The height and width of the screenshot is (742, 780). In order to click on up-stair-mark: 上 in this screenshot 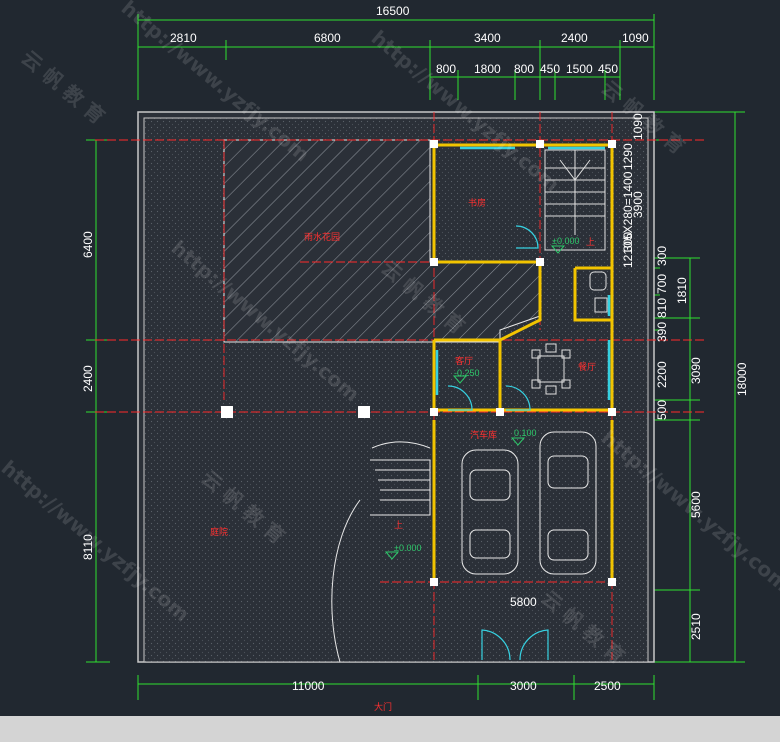, I will do `click(590, 242)`.